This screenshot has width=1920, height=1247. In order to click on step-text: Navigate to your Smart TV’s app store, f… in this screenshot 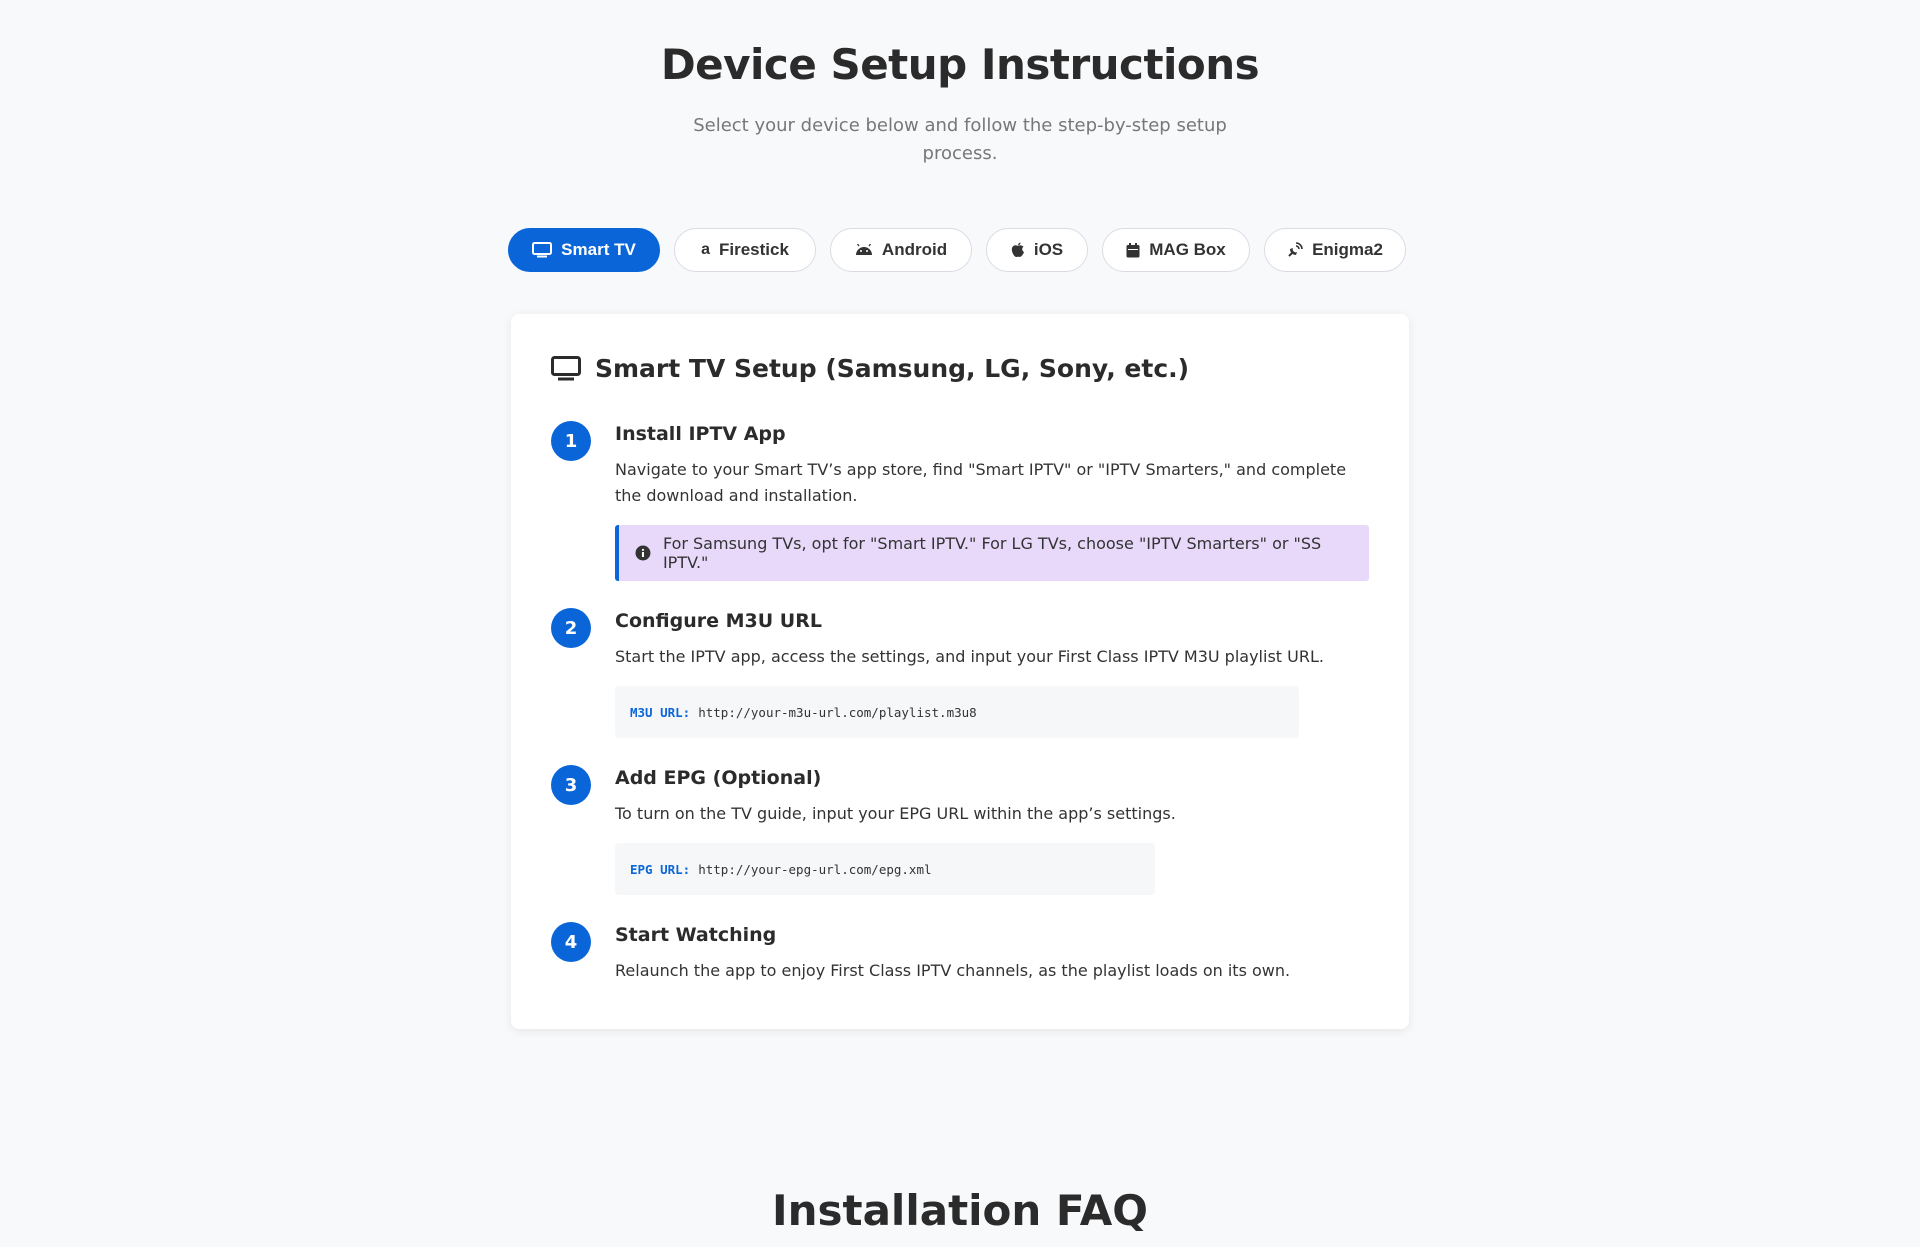, I will do `click(981, 482)`.